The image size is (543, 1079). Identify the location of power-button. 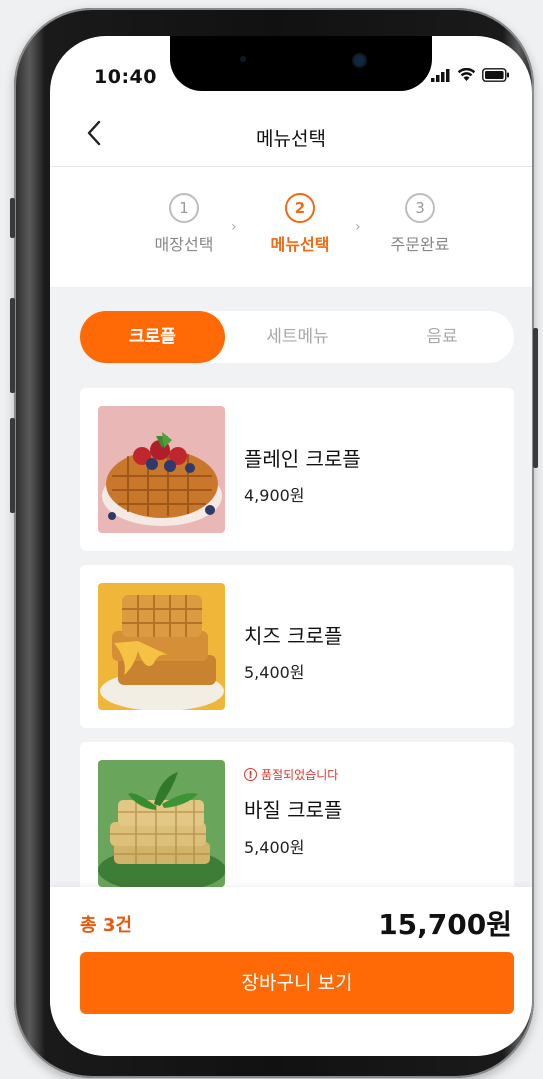
(535, 398).